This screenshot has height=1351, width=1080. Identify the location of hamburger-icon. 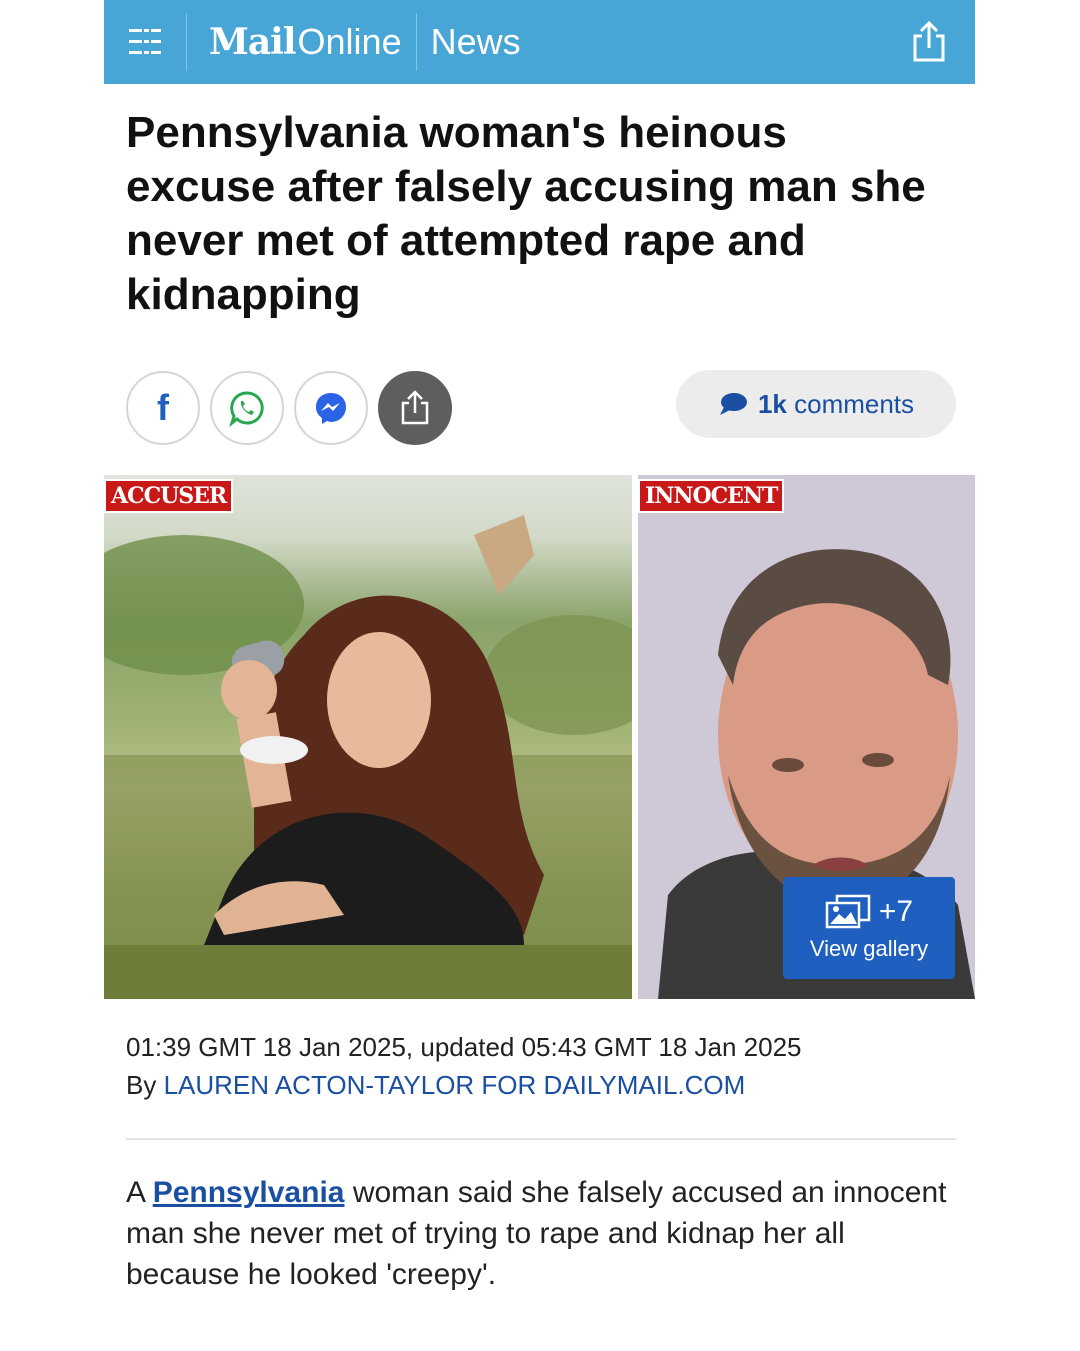
(145, 41).